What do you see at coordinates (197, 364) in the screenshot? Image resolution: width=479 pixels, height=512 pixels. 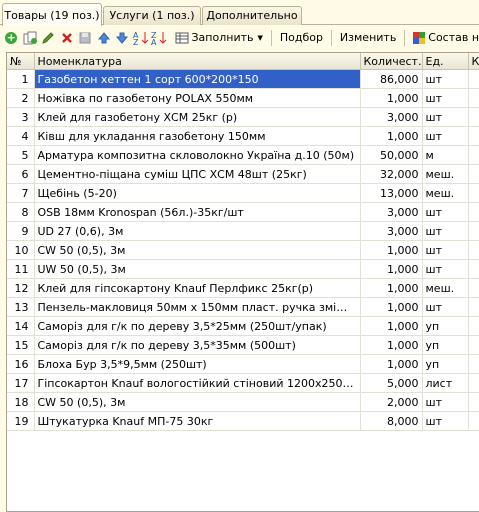 I see `nomenclature-cell: Блоха Бур 3,5*9,5мм (250шт)` at bounding box center [197, 364].